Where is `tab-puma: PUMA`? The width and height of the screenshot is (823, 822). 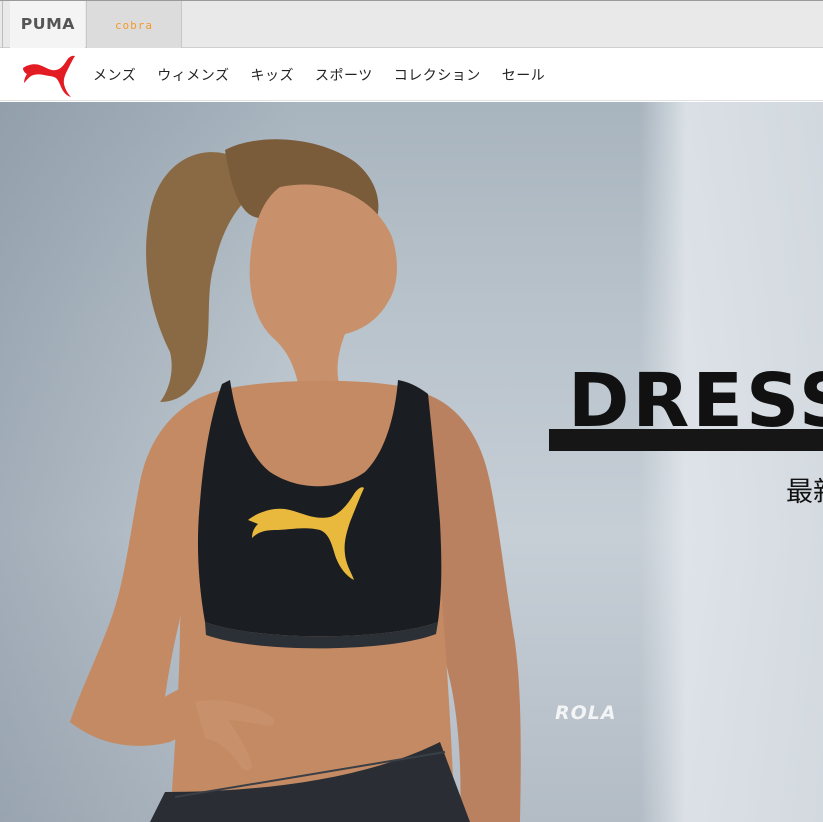 tab-puma: PUMA is located at coordinates (47, 25).